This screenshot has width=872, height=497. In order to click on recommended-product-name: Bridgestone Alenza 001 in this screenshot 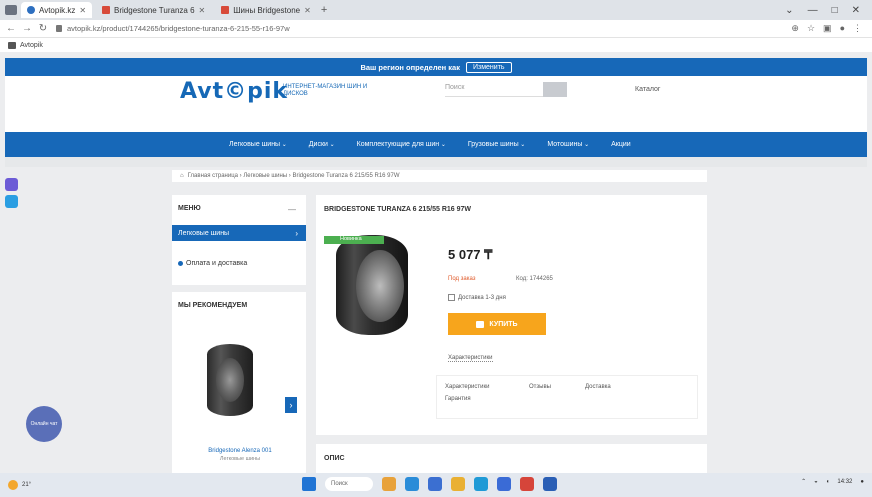, I will do `click(240, 451)`.